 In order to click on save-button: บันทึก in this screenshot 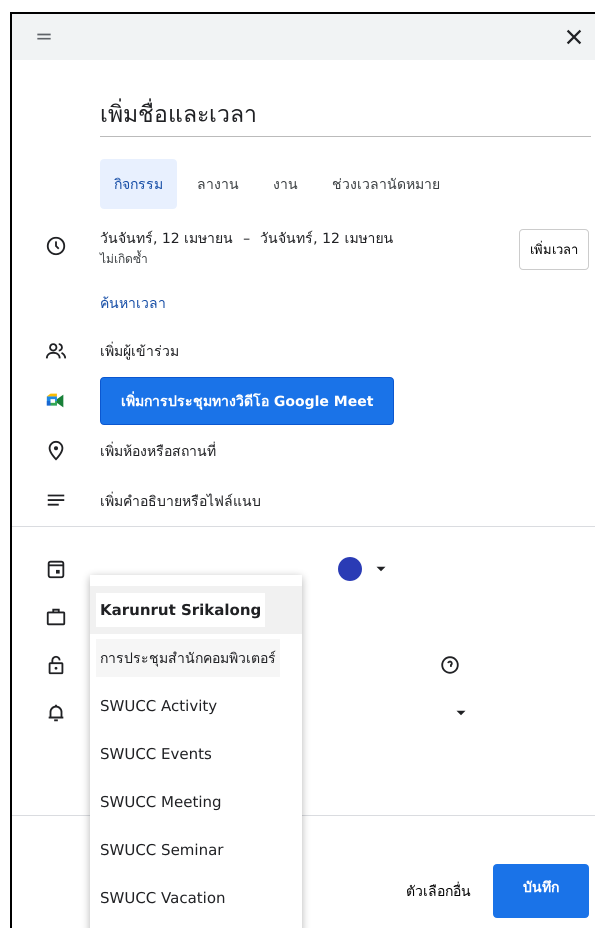, I will do `click(541, 891)`.